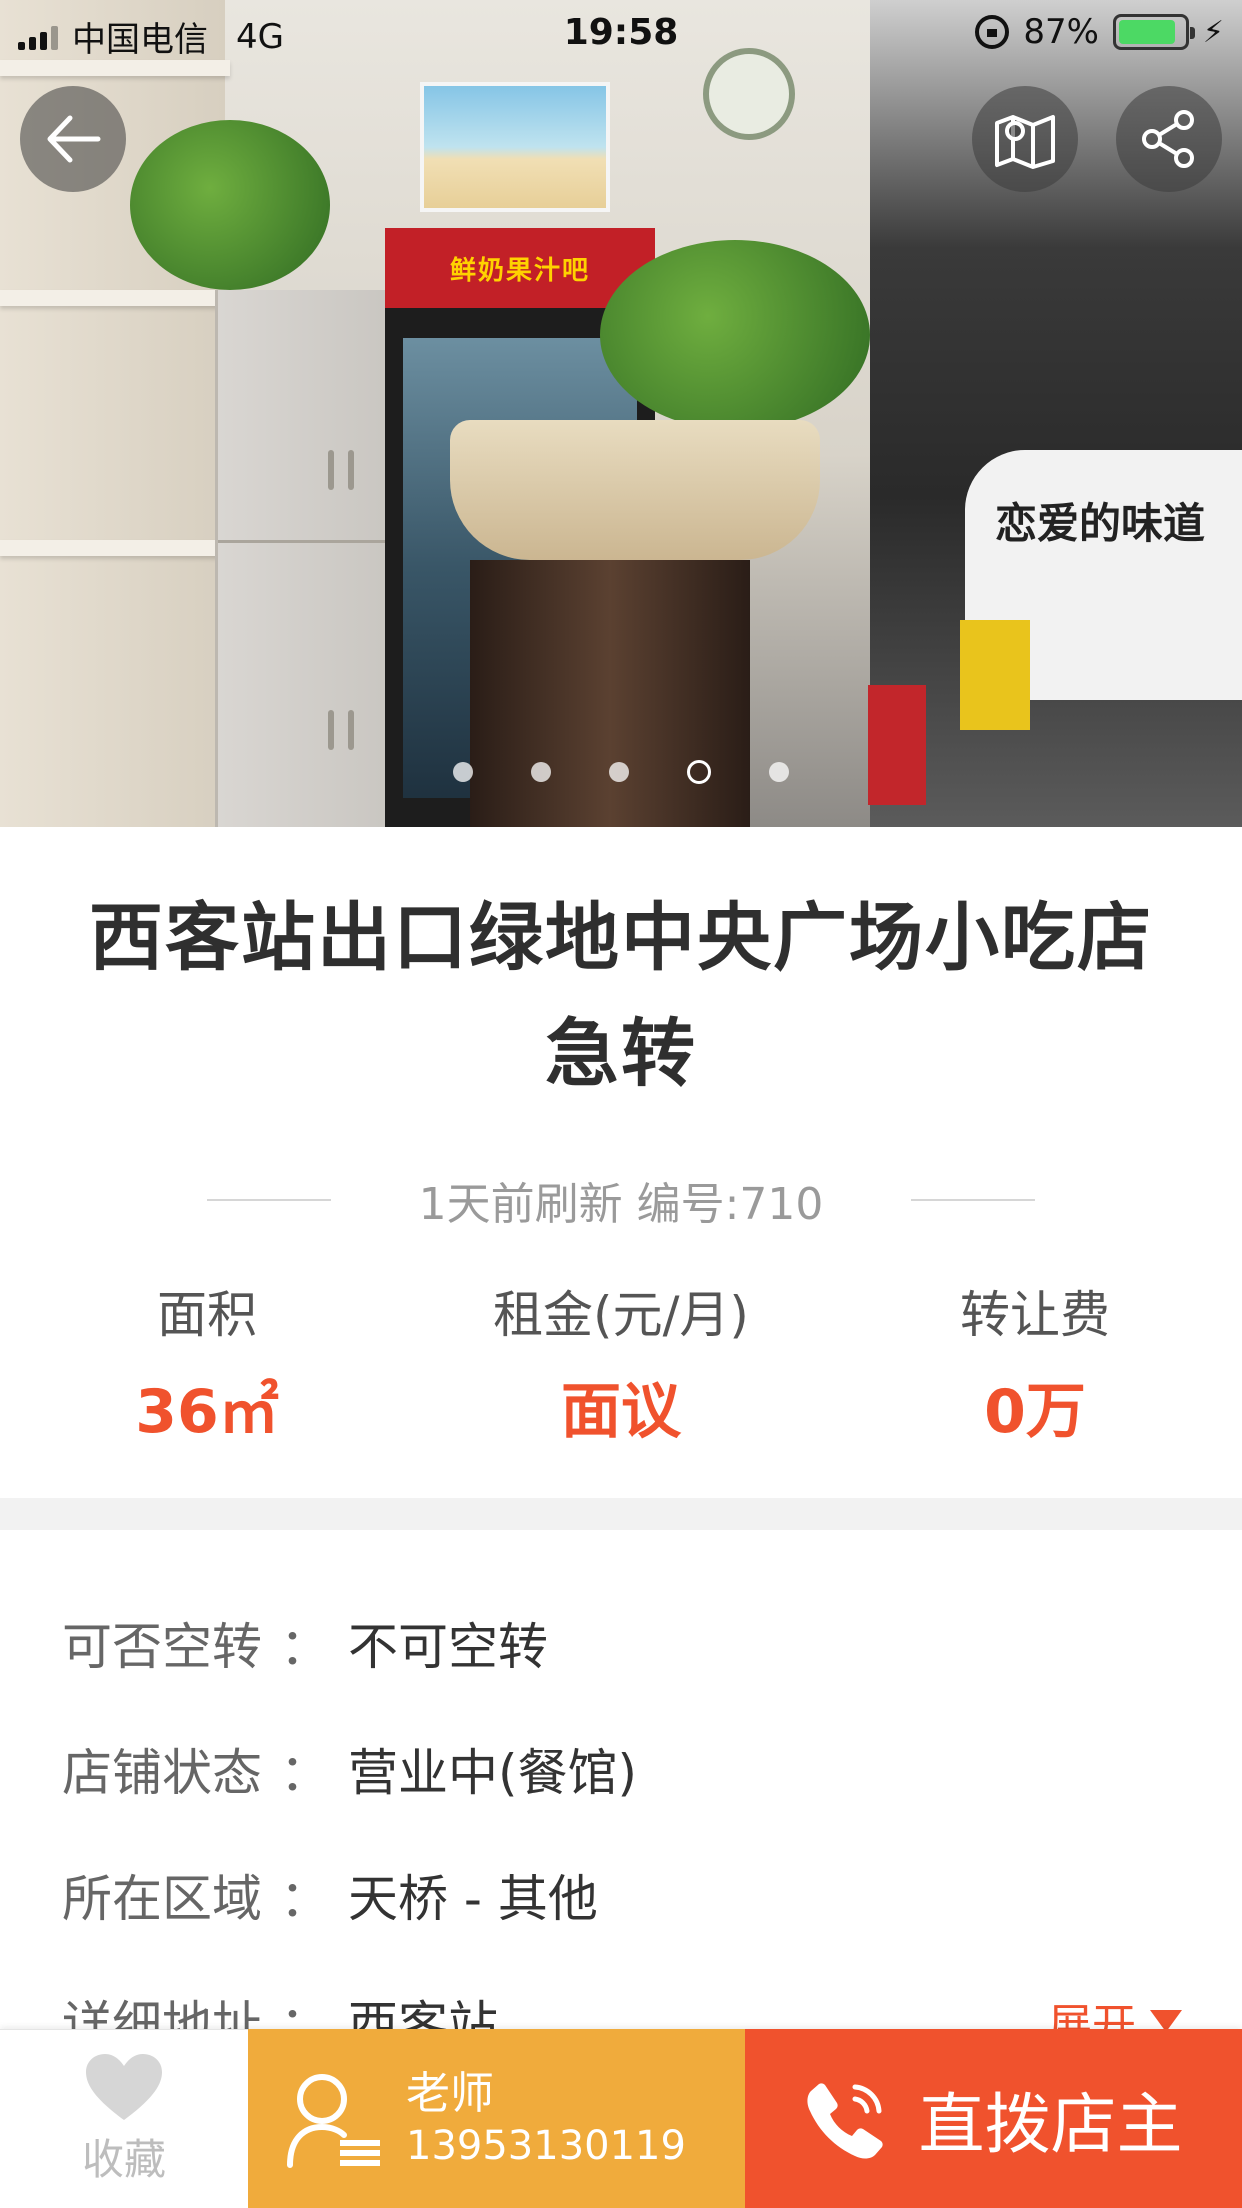  I want to click on map-icon, so click(1025, 142).